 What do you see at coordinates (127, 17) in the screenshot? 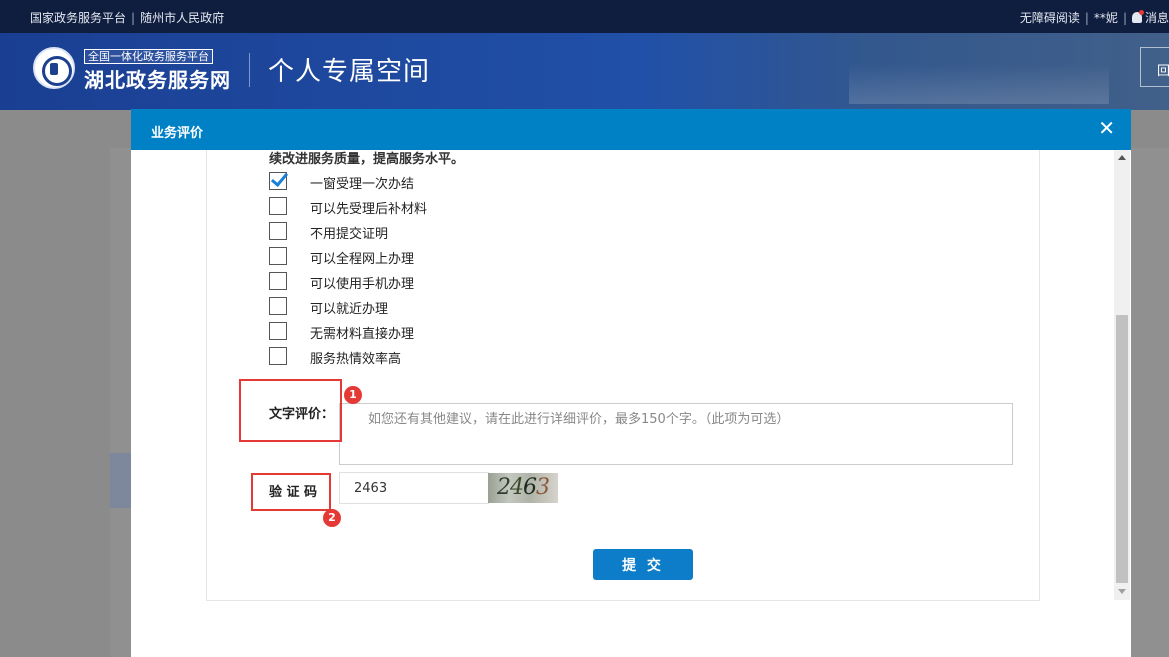
I see `top-left-links: 国家政务服务平台 | 随州市人民政府` at bounding box center [127, 17].